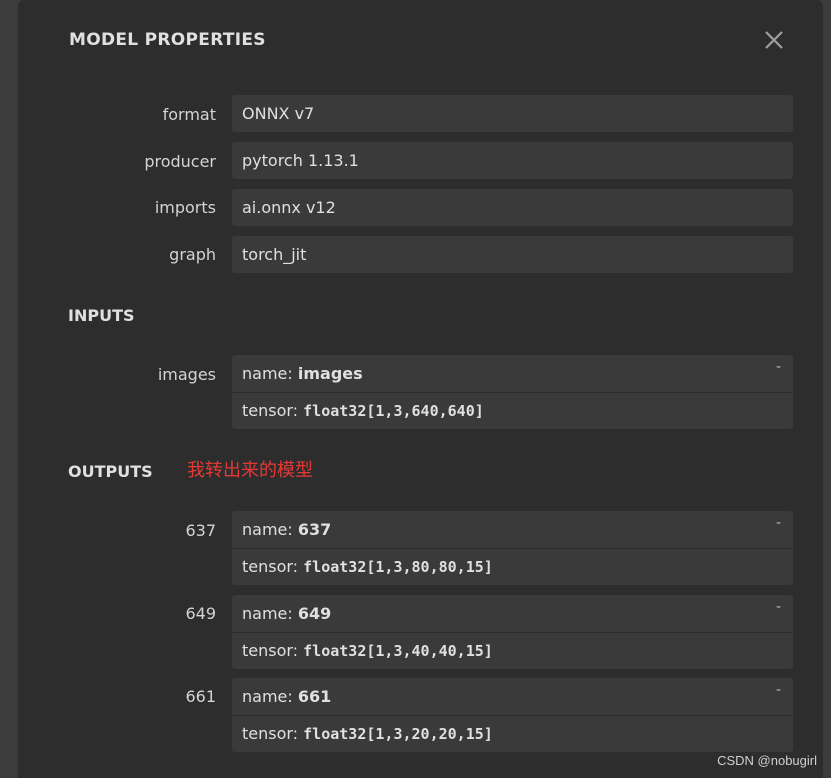 Image resolution: width=831 pixels, height=778 pixels. I want to click on property-label: imports, so click(185, 207).